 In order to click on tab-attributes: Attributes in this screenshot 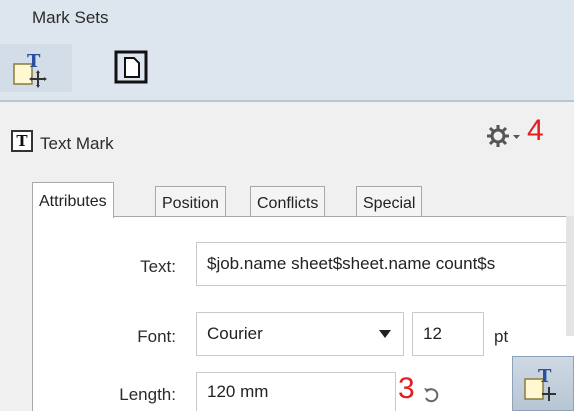, I will do `click(73, 200)`.